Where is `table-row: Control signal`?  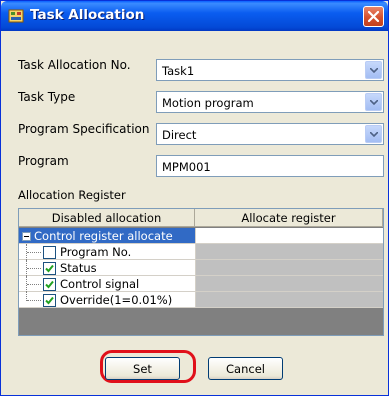 table-row: Control signal is located at coordinates (201, 284).